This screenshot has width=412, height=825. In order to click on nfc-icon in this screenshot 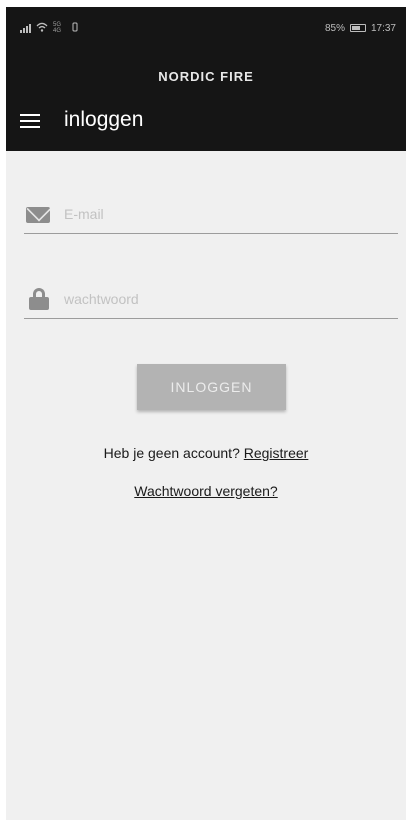, I will do `click(75, 28)`.